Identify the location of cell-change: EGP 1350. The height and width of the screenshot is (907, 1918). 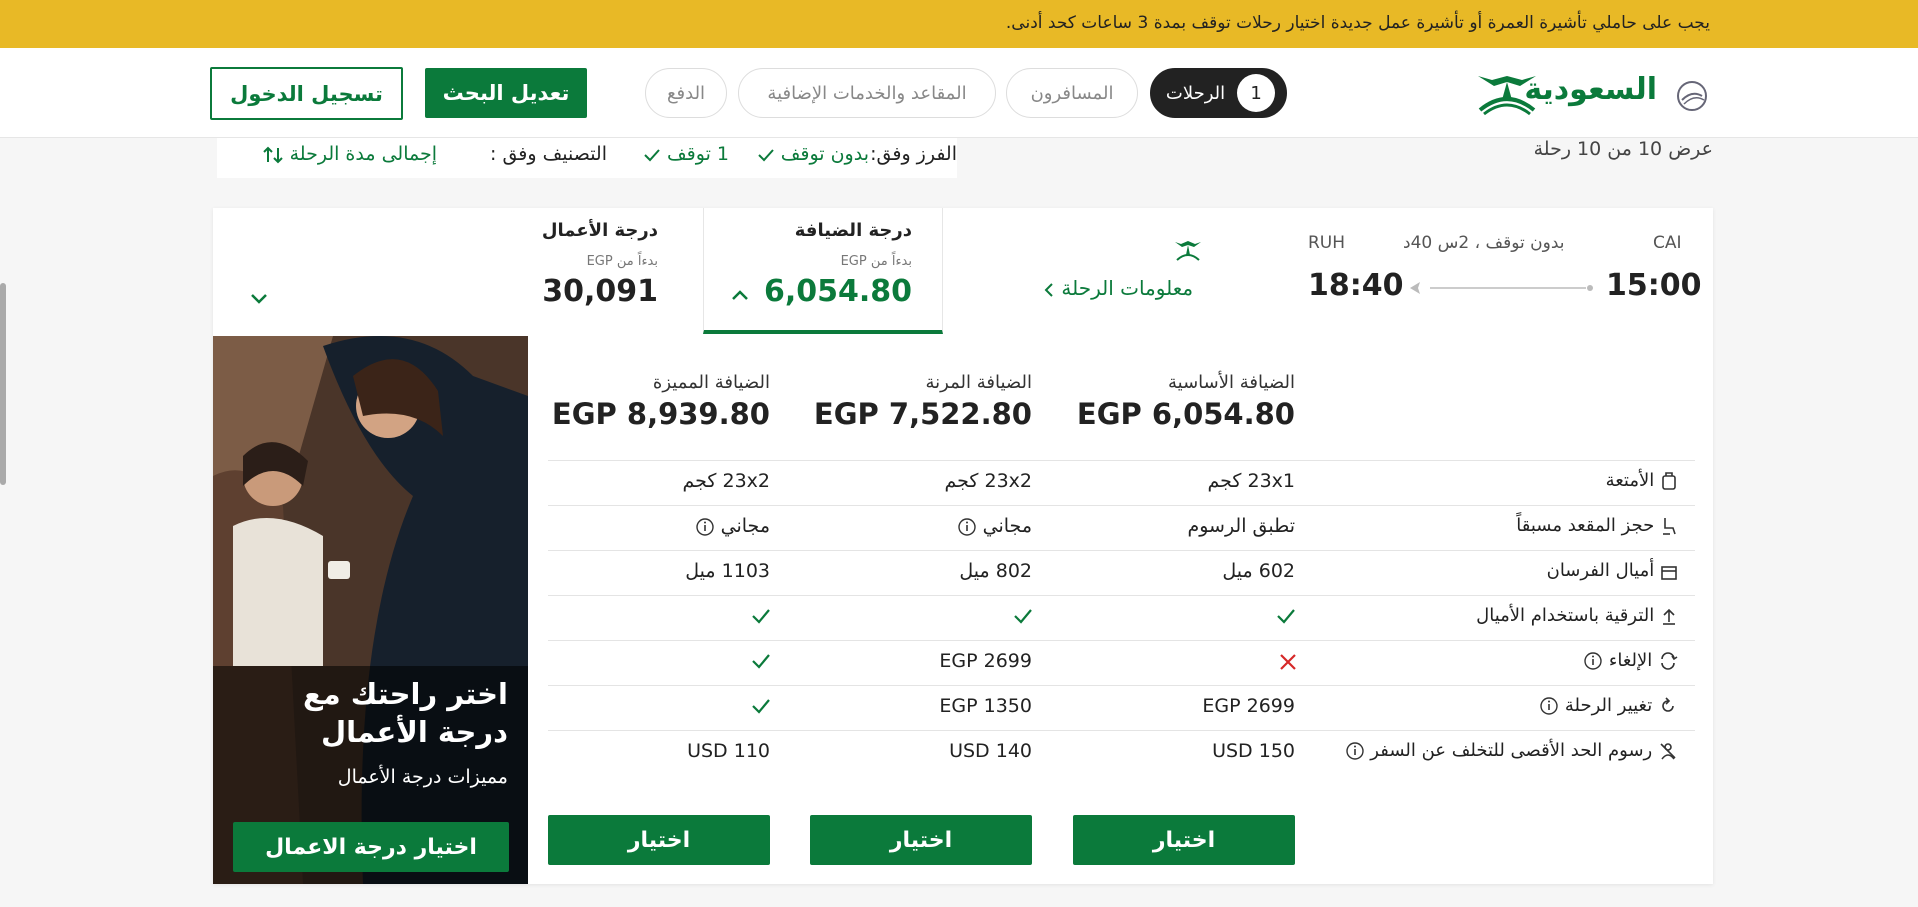
(985, 706).